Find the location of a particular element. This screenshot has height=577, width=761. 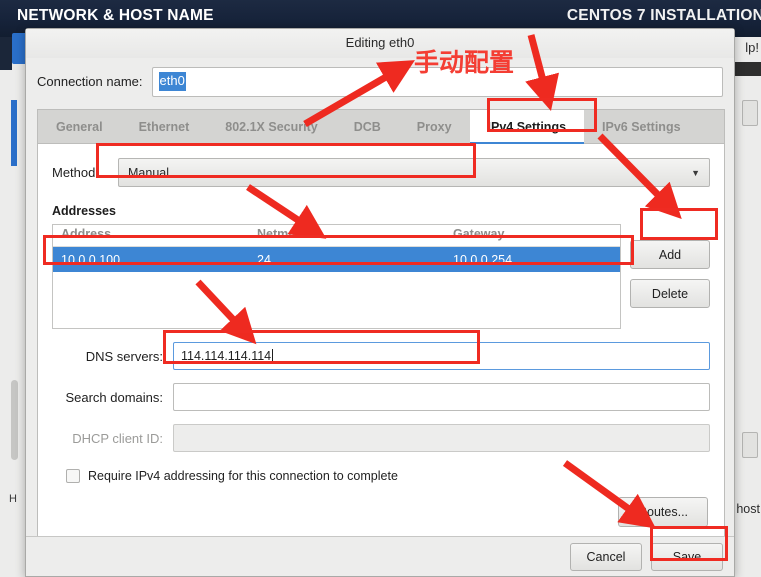

addresses-buttons: Add Delete is located at coordinates (670, 266).